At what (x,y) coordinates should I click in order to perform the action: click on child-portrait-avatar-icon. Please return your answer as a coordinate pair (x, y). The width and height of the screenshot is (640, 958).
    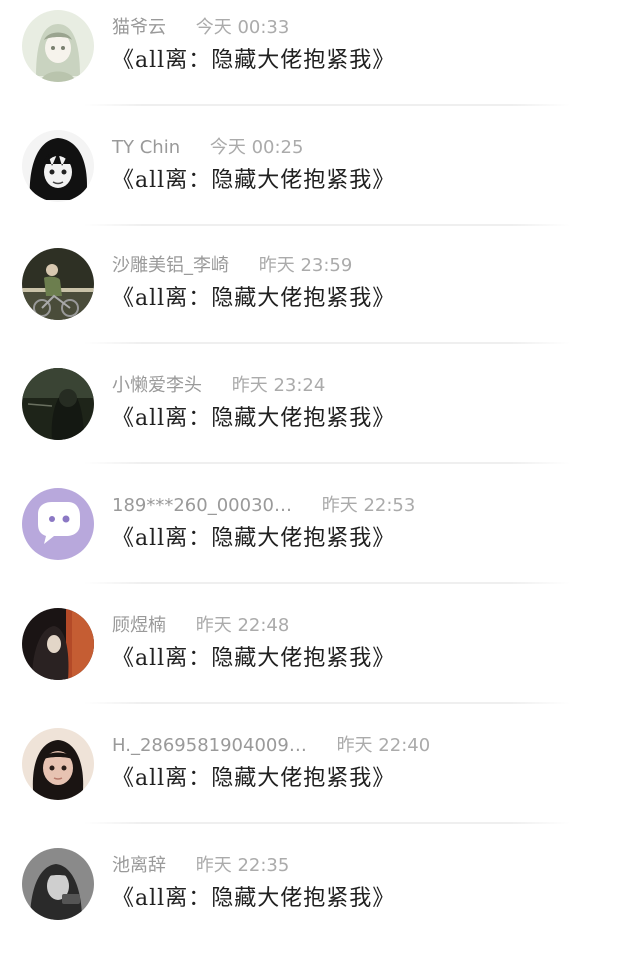
    Looking at the image, I should click on (58, 764).